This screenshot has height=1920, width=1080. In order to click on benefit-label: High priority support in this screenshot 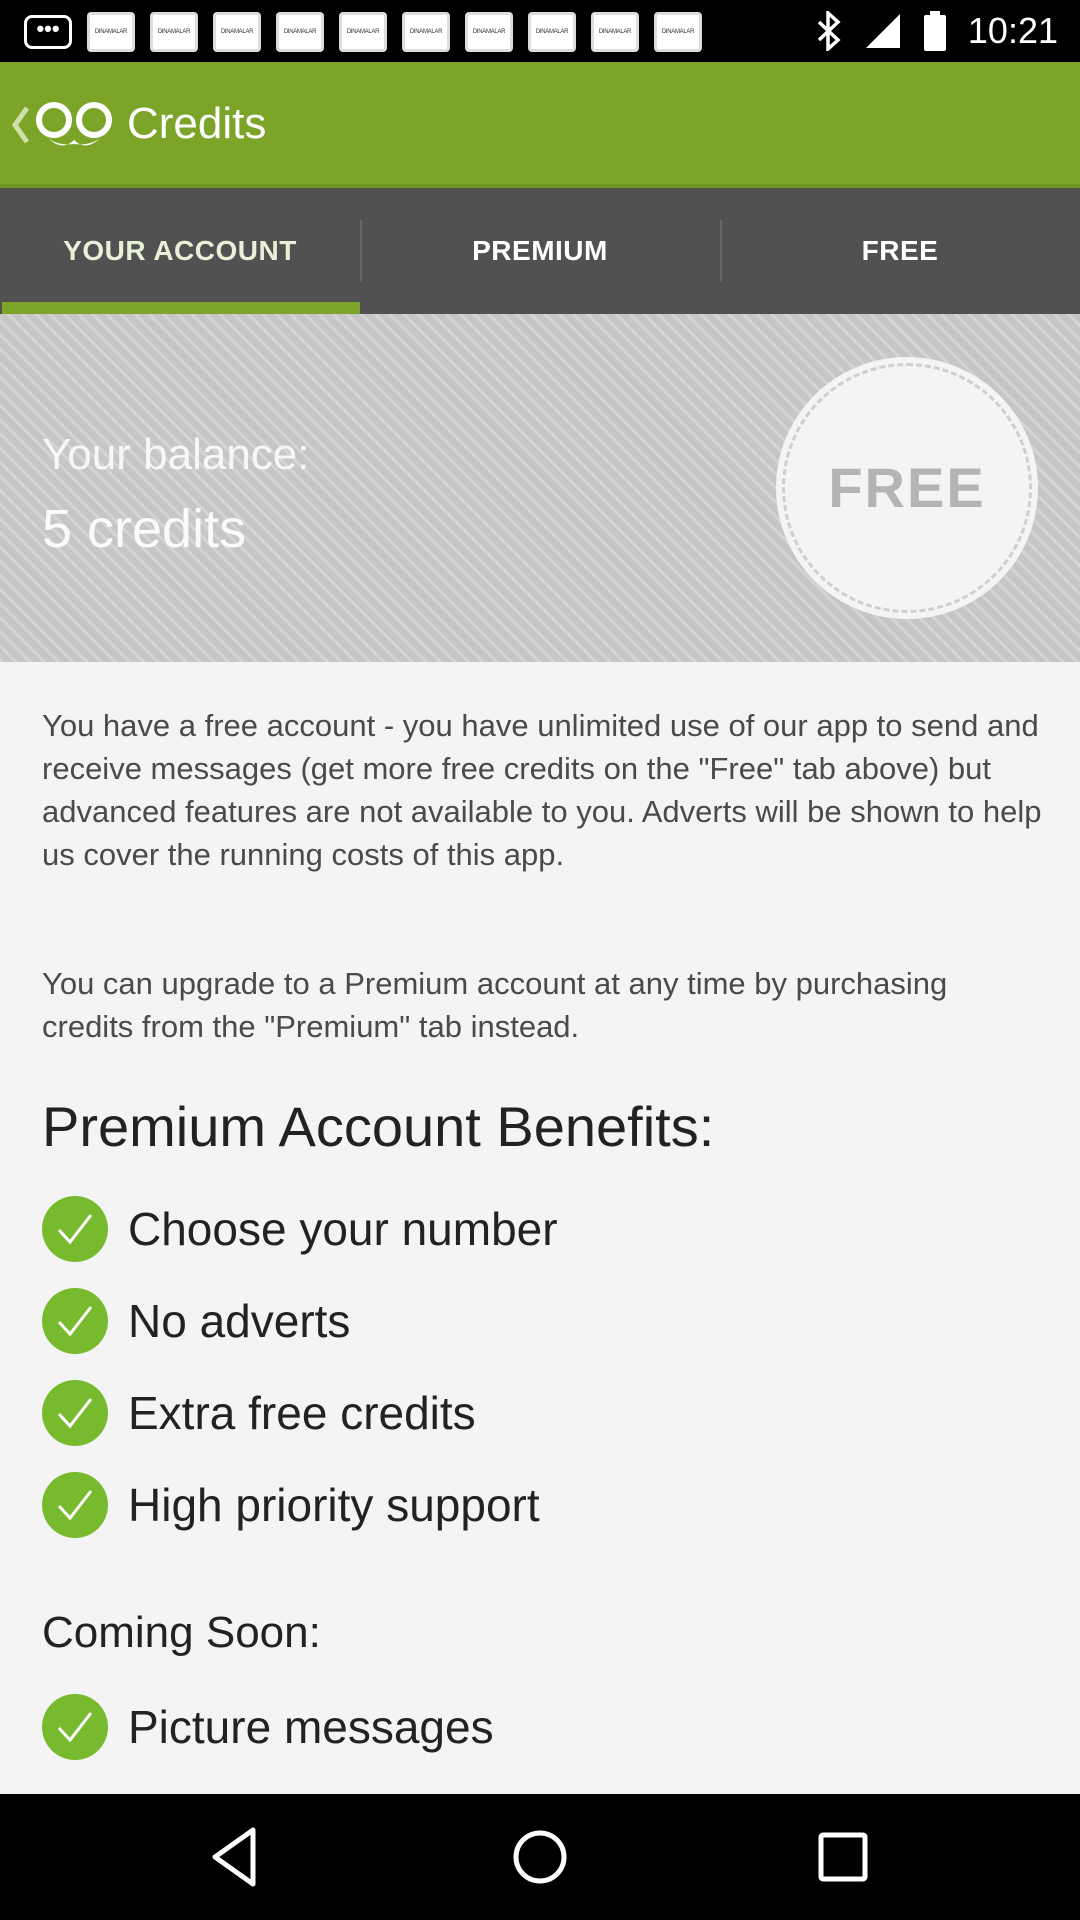, I will do `click(334, 1505)`.